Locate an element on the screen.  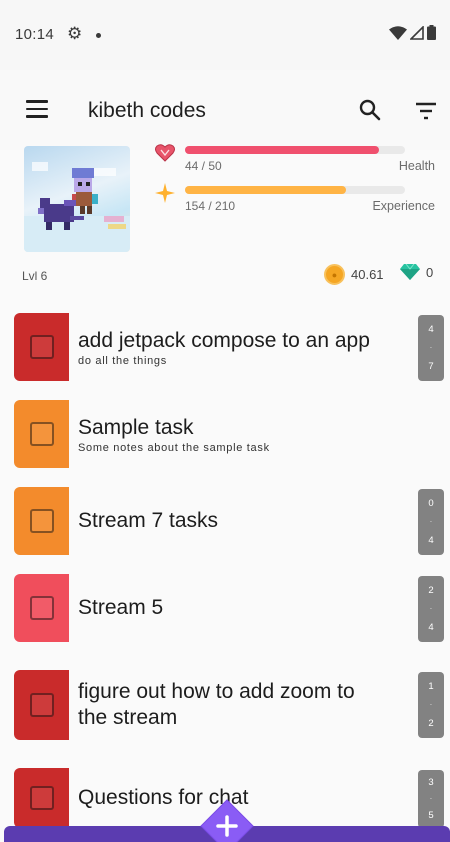
checklist-counter: 3 · 5 is located at coordinates (431, 799).